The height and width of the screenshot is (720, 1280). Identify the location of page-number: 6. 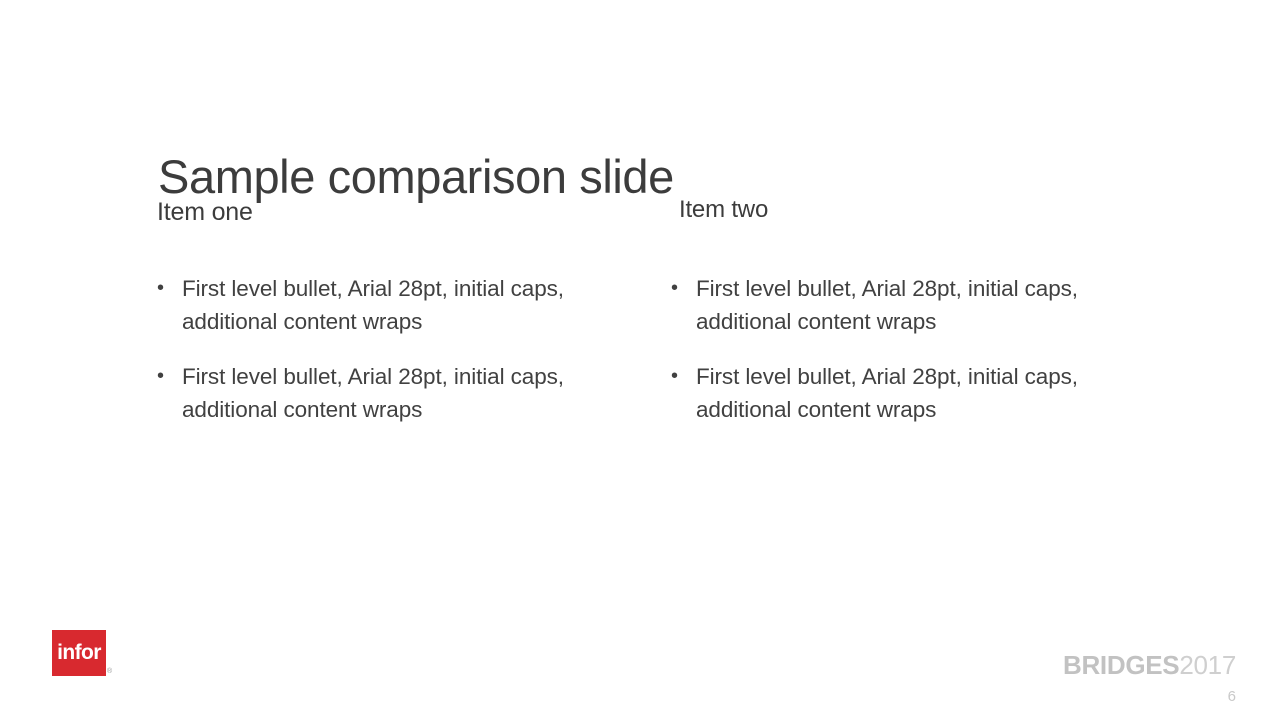
(1231, 696).